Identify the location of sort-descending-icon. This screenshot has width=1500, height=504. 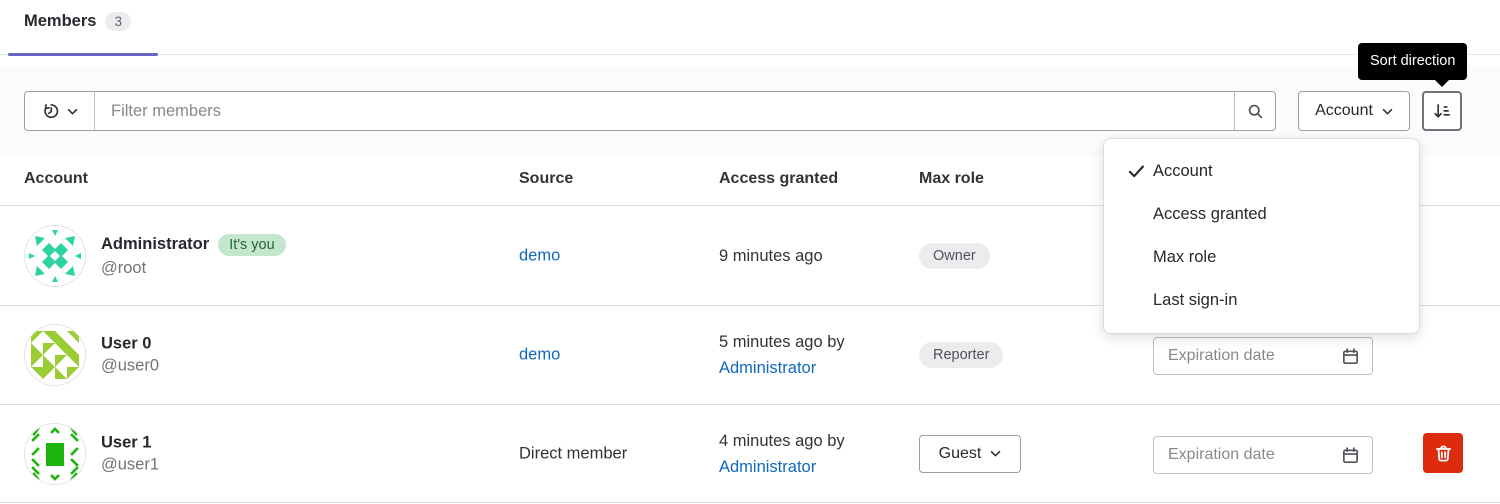
(1442, 111).